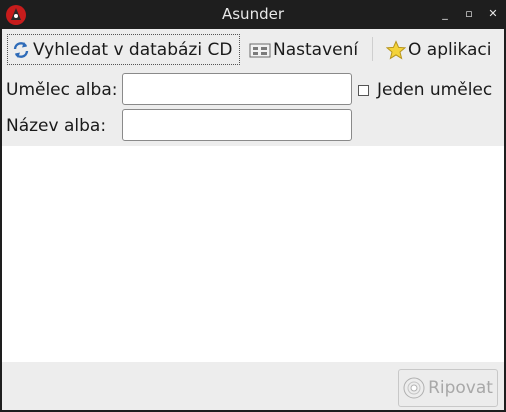 The height and width of the screenshot is (412, 506). What do you see at coordinates (435, 90) in the screenshot?
I see `single-artist-label: Jeden umělec` at bounding box center [435, 90].